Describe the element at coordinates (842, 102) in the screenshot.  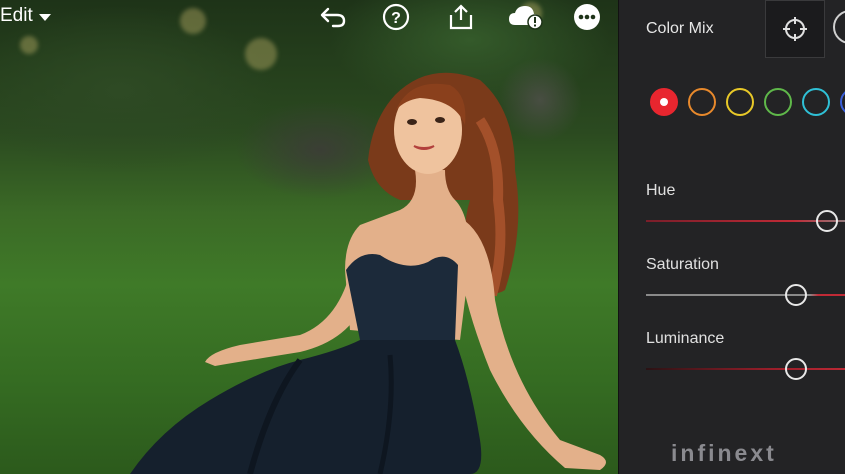
I see `swatch-blue` at that location.